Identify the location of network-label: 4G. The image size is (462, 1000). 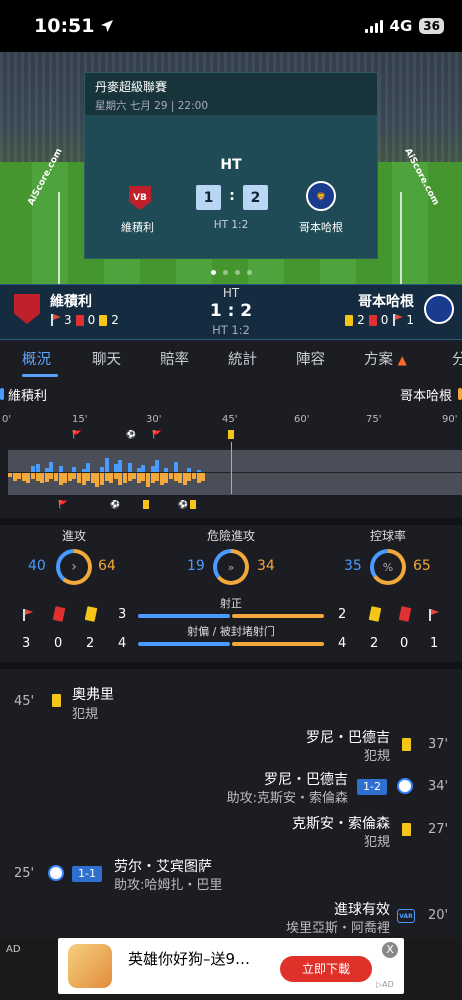
(401, 26).